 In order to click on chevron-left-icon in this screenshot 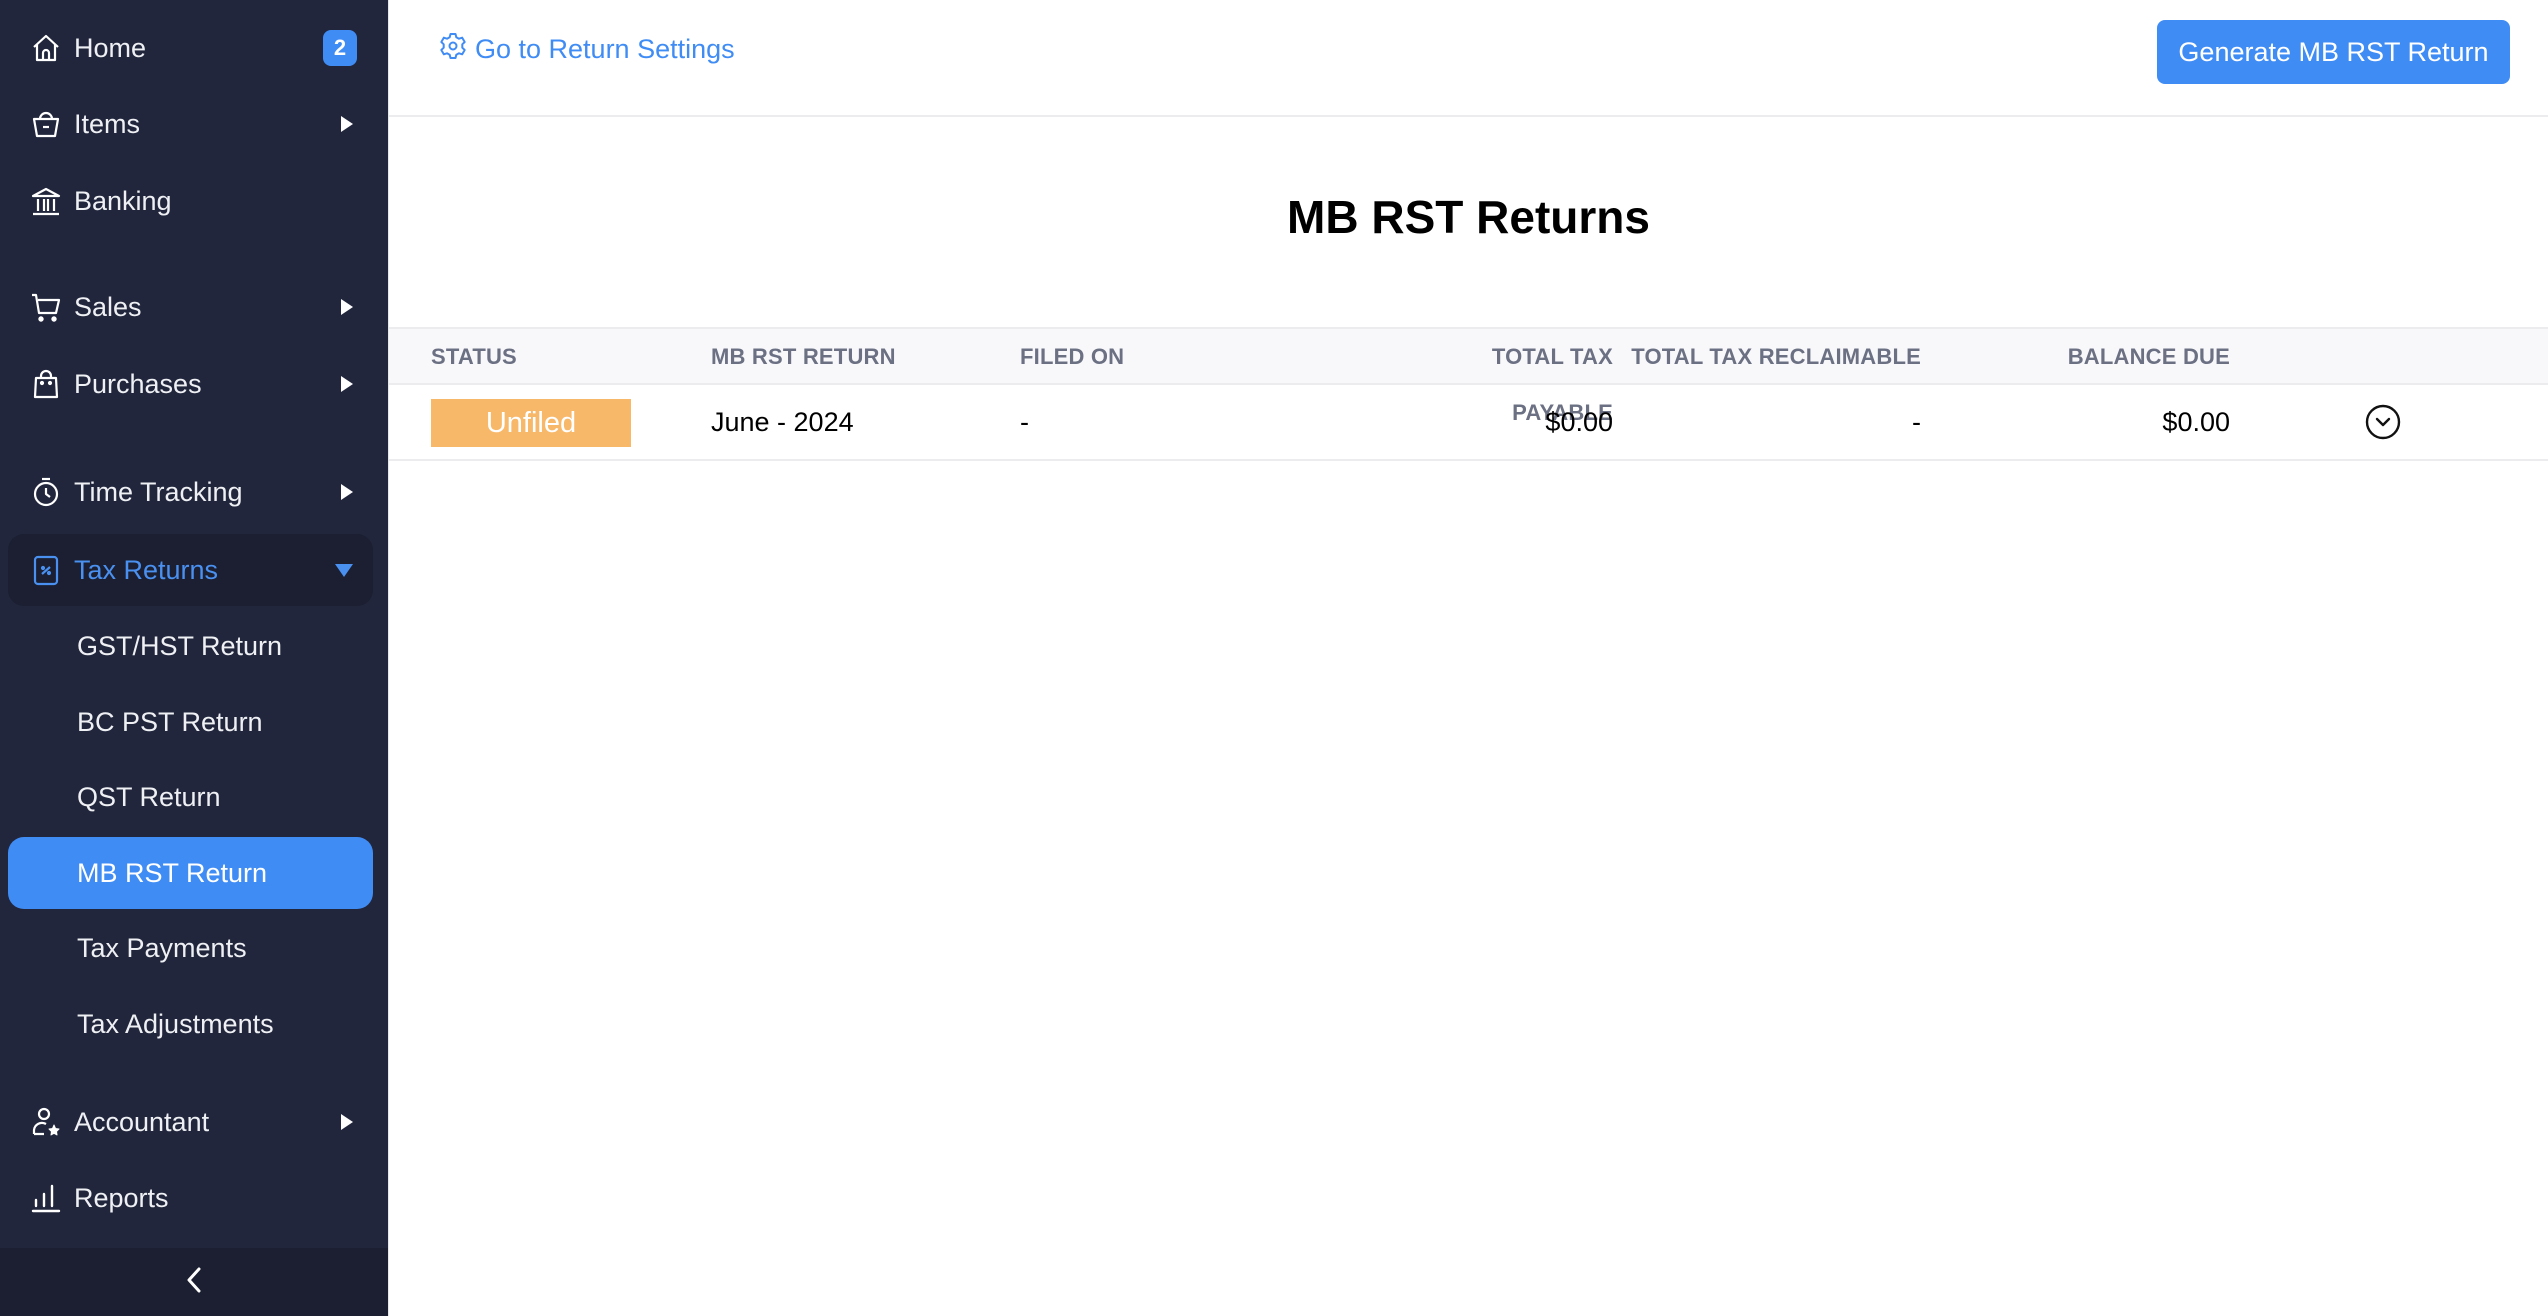, I will do `click(194, 1282)`.